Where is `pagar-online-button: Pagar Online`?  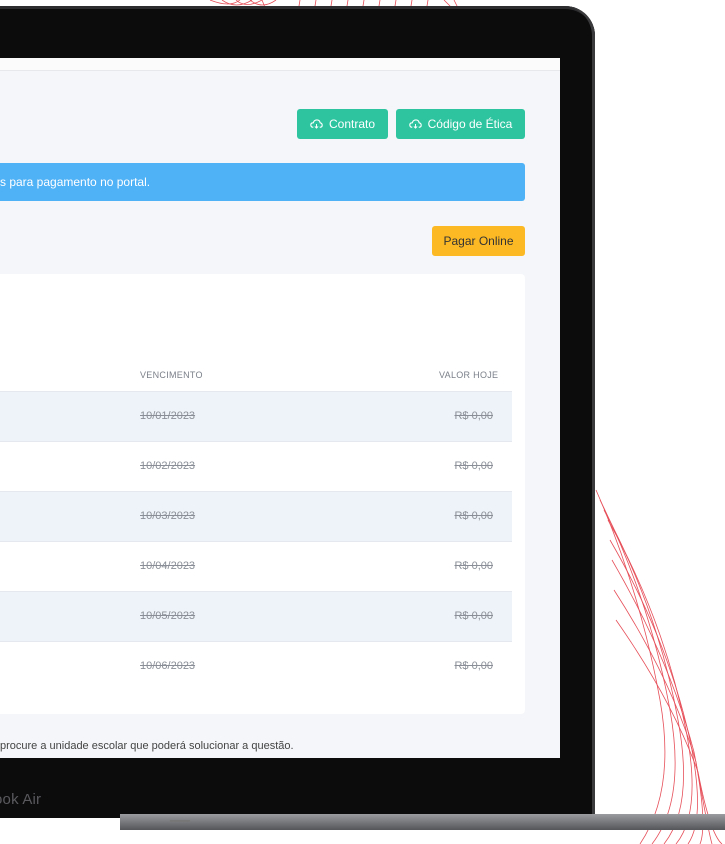
pagar-online-button: Pagar Online is located at coordinates (478, 241).